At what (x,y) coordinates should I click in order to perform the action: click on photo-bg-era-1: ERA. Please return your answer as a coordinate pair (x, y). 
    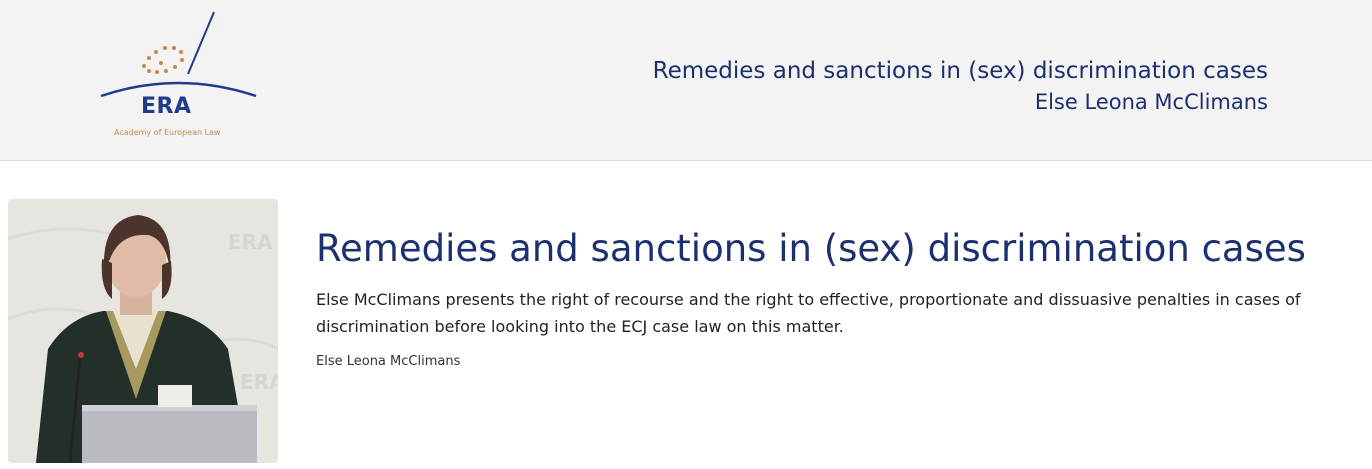
    Looking at the image, I should click on (250, 242).